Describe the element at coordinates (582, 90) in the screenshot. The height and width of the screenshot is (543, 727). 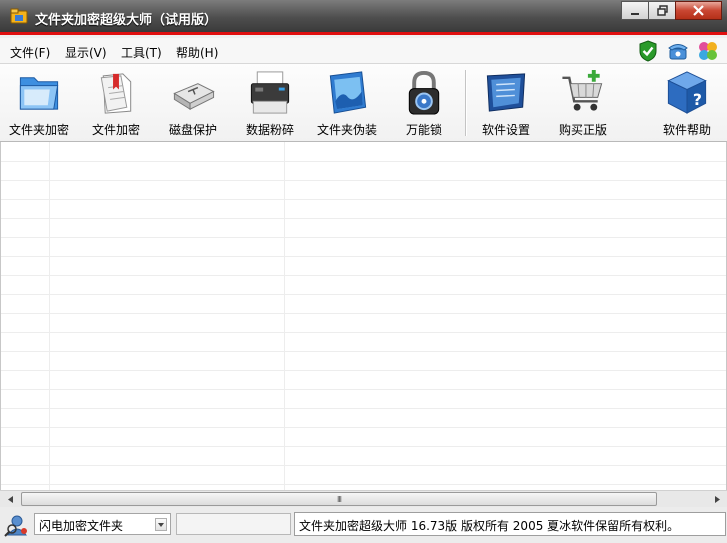
I see `shopping-cart-icon` at that location.